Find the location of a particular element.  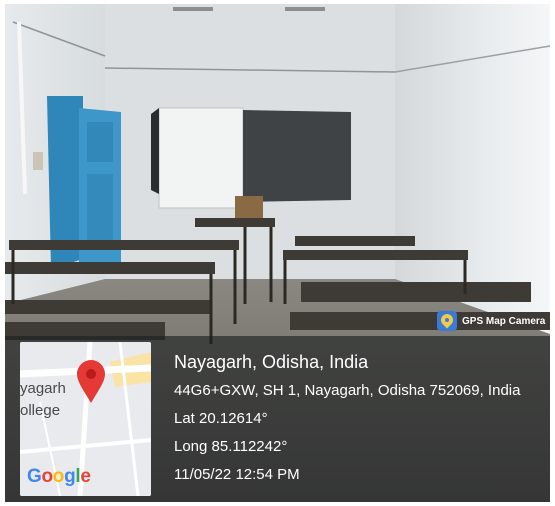

gps-map-camera-icon is located at coordinates (447, 321).